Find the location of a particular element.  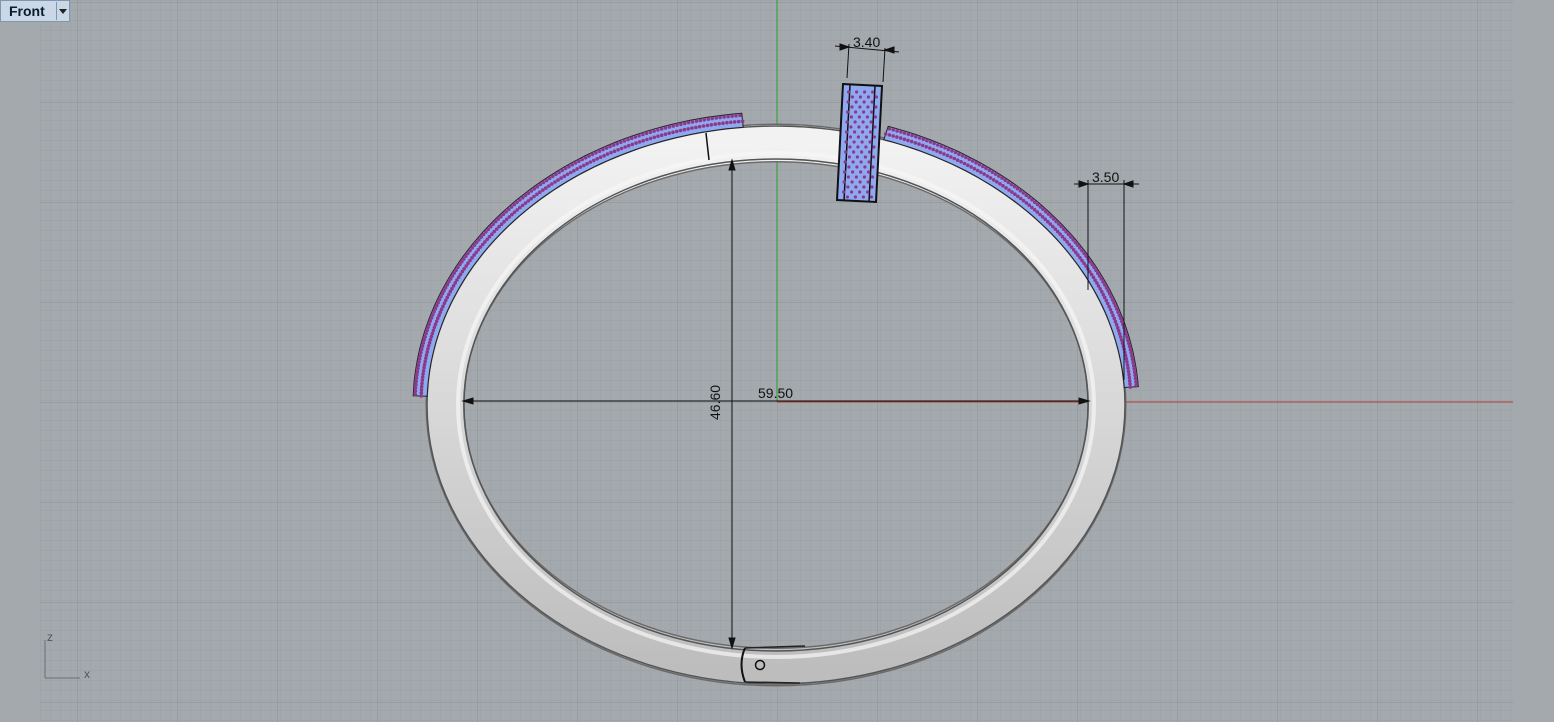

chevron-down-icon is located at coordinates (62, 11).